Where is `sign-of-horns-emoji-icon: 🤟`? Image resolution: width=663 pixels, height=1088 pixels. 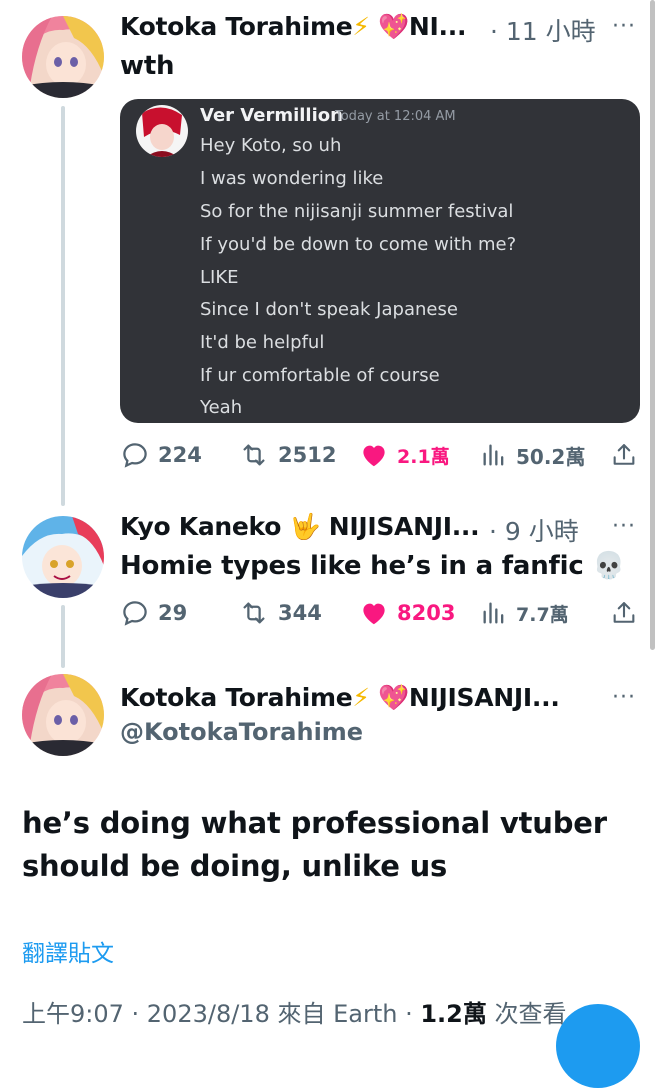
sign-of-horns-emoji-icon: 🤟 is located at coordinates (305, 526).